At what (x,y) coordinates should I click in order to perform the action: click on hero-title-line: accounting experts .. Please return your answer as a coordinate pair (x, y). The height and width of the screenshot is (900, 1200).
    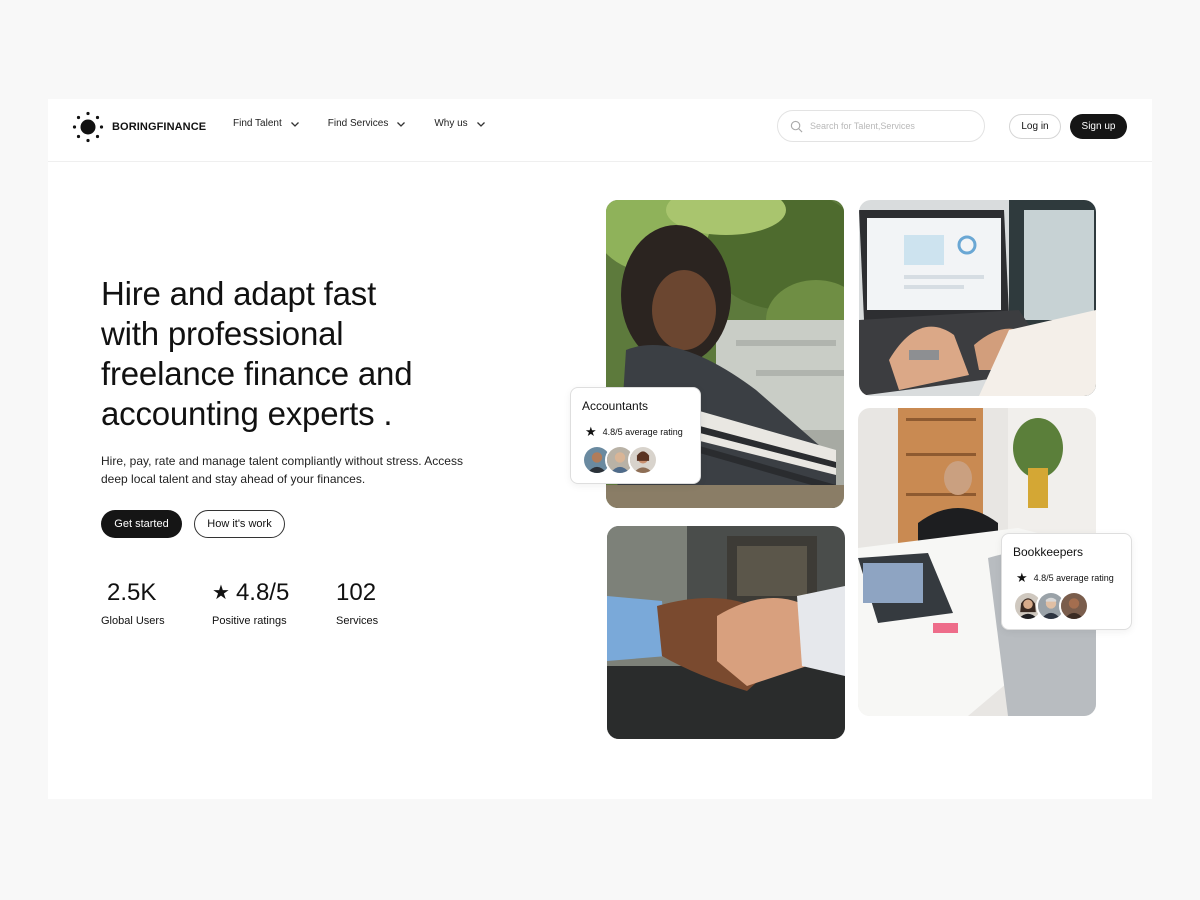
    Looking at the image, I should click on (247, 413).